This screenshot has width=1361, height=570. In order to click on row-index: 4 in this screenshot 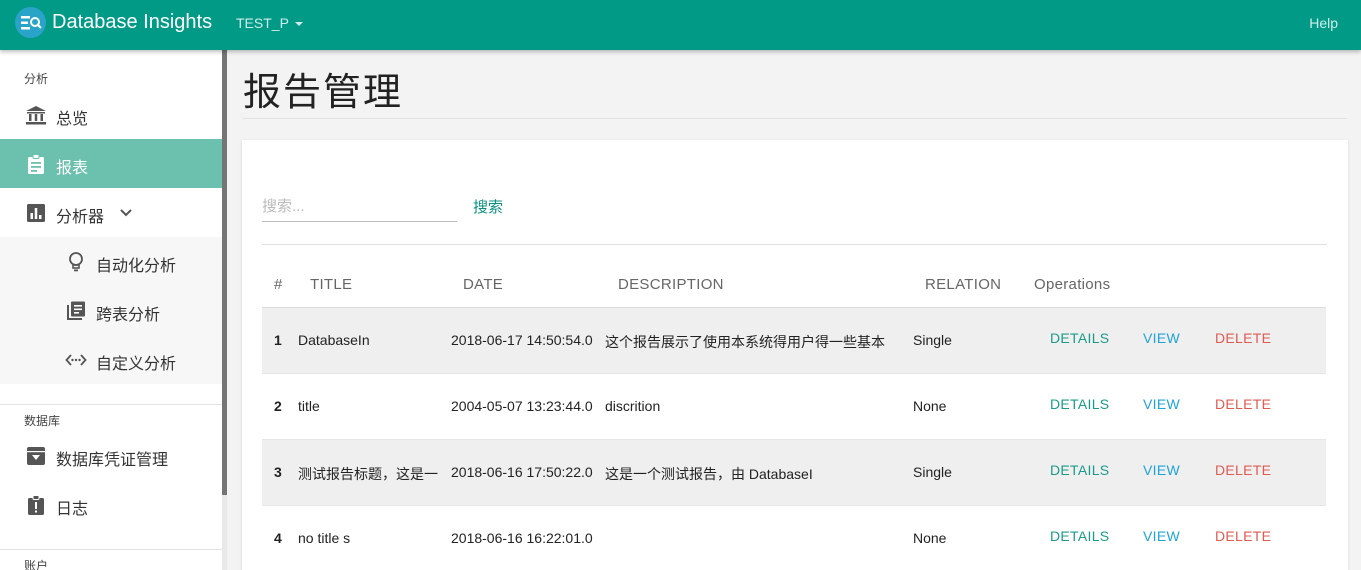, I will do `click(278, 538)`.